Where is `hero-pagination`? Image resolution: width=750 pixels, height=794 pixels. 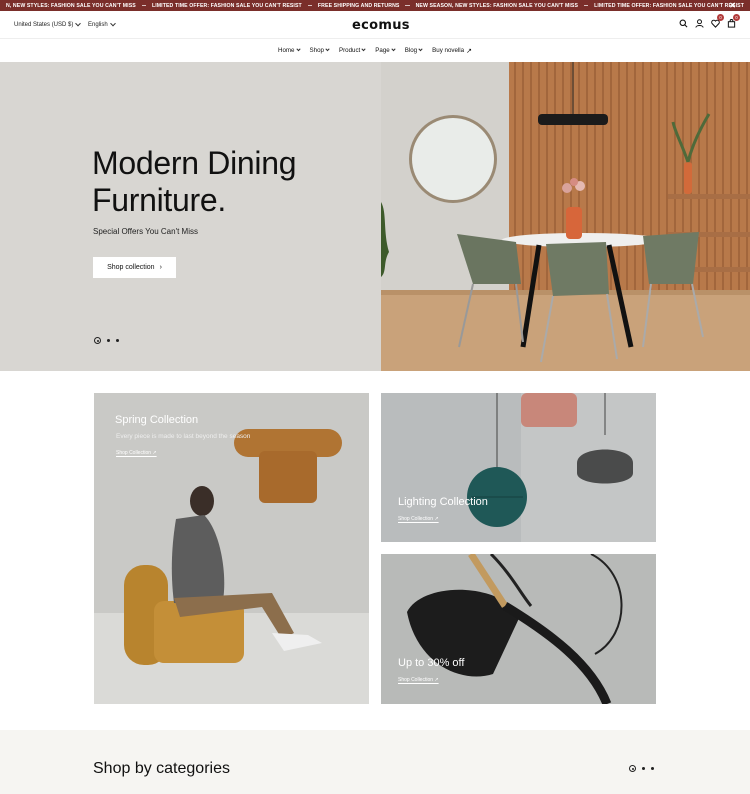
hero-pagination is located at coordinates (106, 340).